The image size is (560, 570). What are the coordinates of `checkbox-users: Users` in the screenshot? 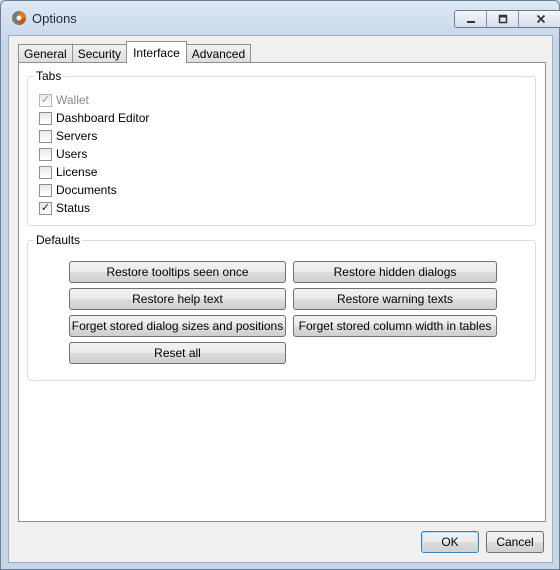 It's located at (63, 154).